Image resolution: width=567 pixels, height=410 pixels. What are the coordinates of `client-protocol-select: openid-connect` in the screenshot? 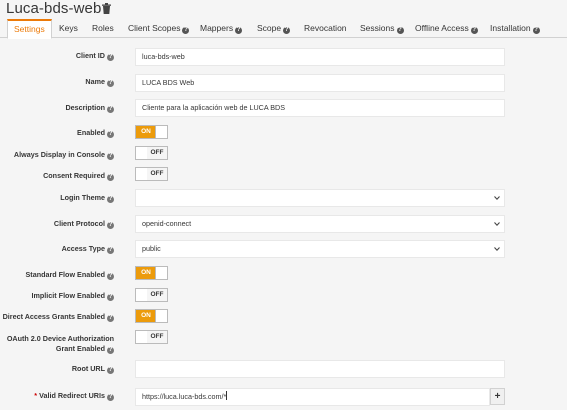 It's located at (320, 224).